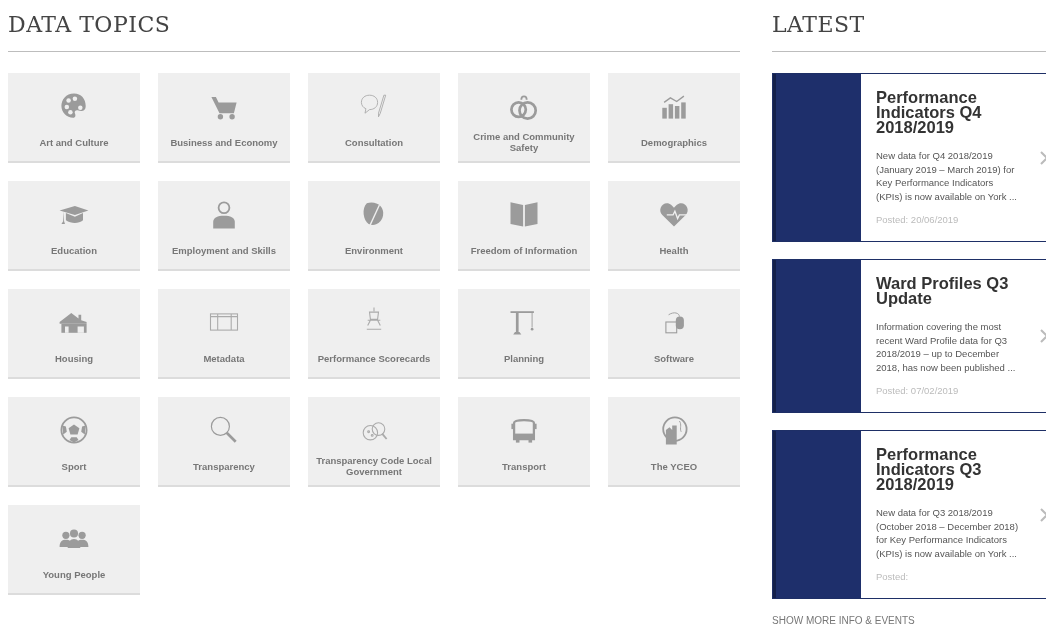 This screenshot has height=637, width=1046. I want to click on topic-tile: Performance Scorecards, so click(374, 333).